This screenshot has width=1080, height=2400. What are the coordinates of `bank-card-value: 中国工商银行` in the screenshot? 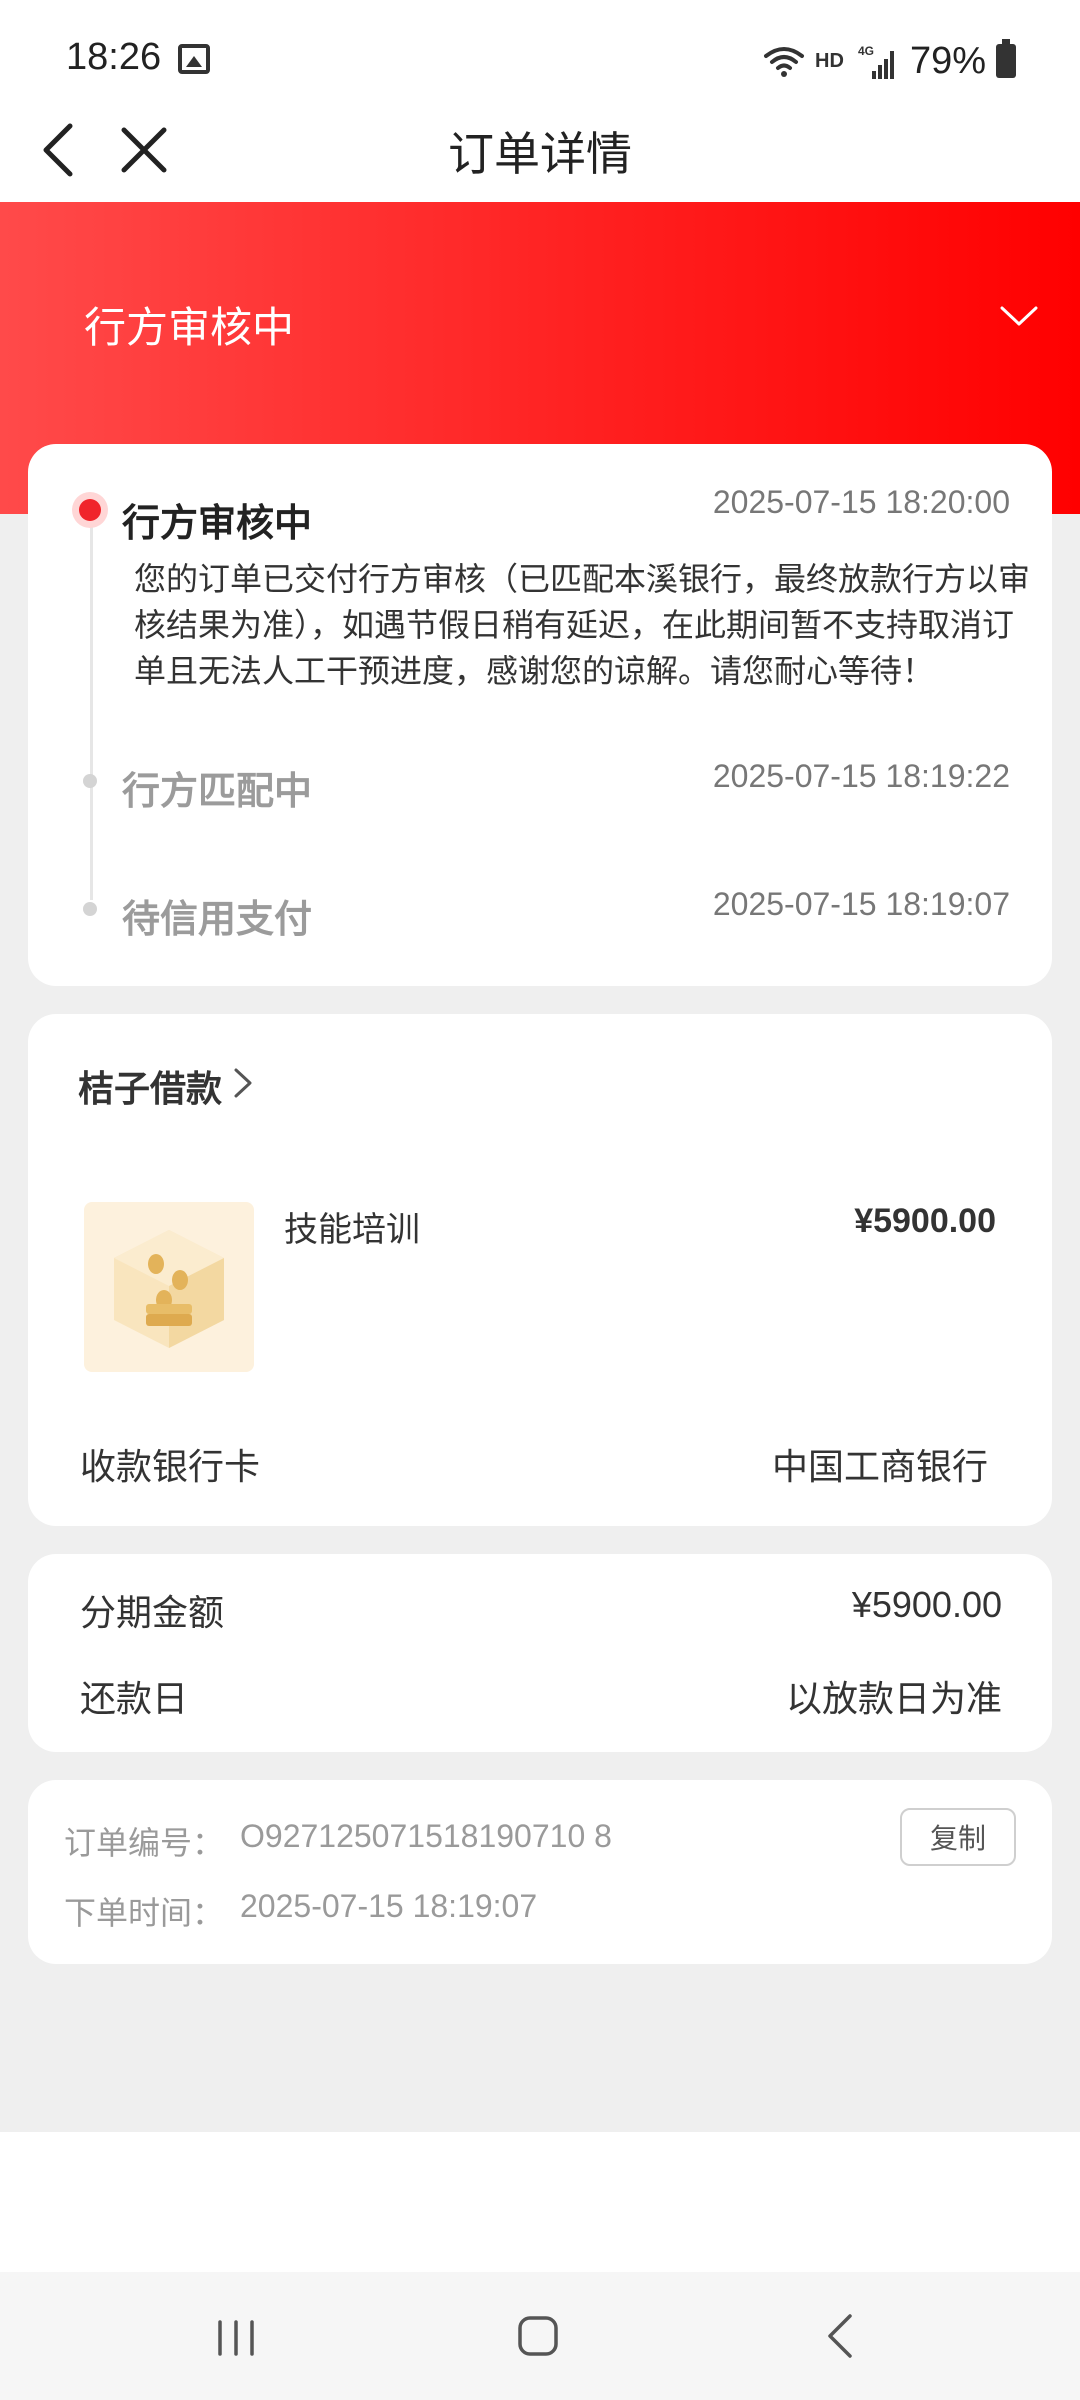 It's located at (879, 1467).